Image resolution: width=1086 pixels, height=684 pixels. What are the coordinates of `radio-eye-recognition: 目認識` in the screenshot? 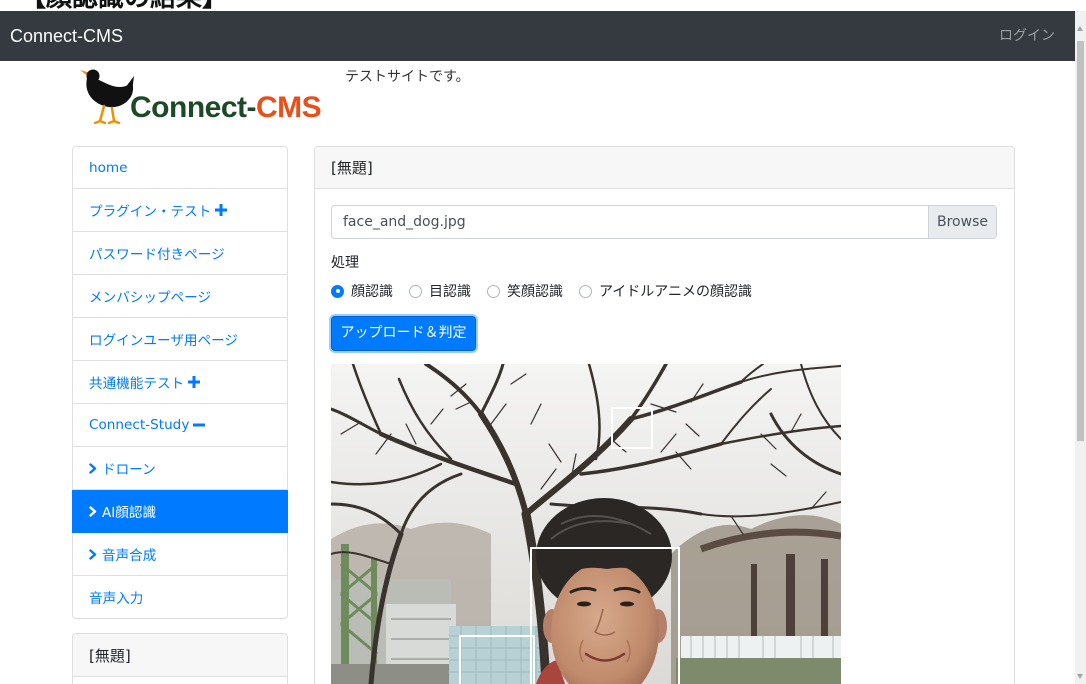 It's located at (440, 291).